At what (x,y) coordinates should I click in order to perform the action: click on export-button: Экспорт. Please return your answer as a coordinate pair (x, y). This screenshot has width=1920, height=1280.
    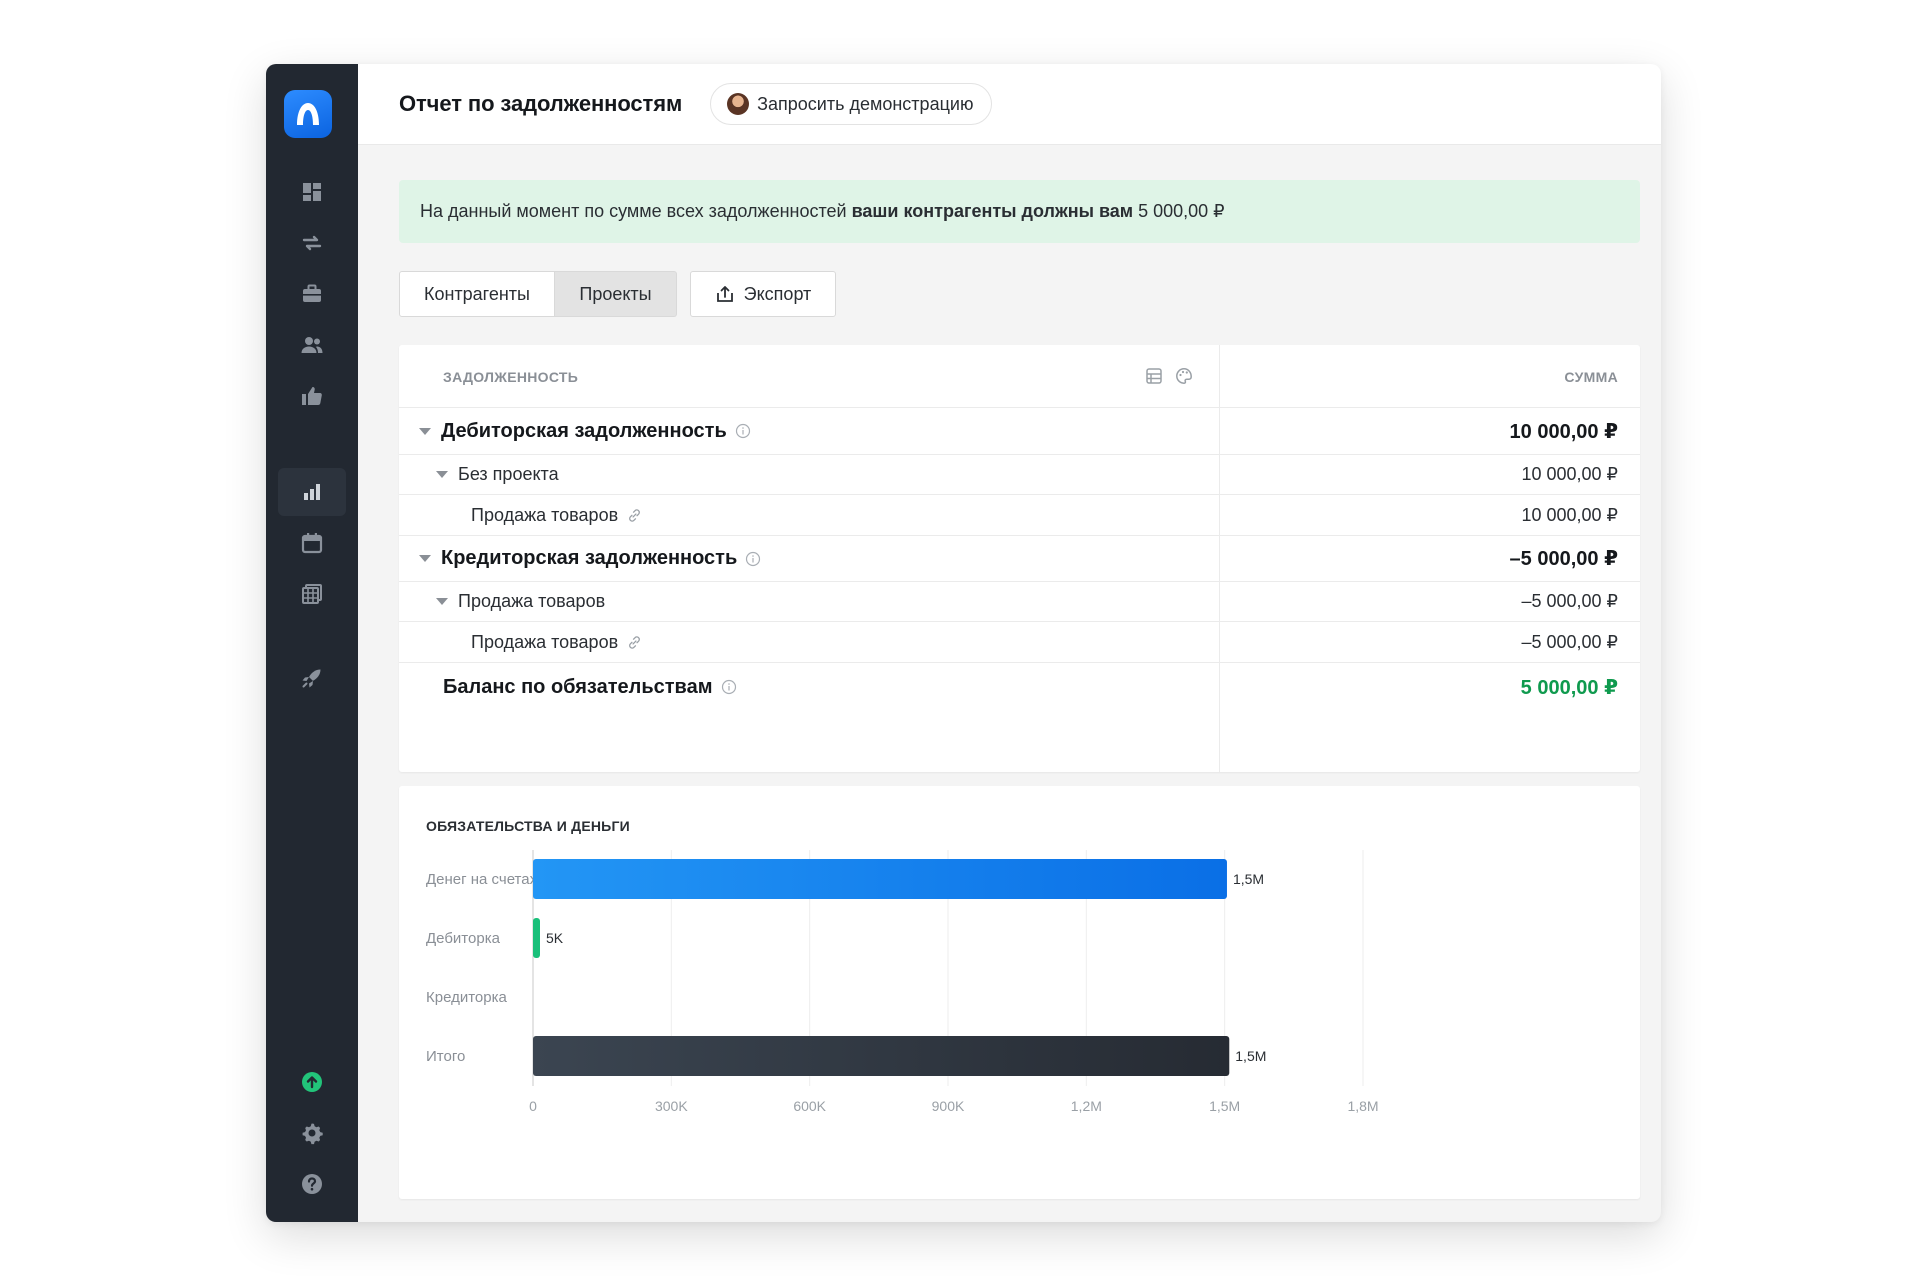
    Looking at the image, I should click on (763, 294).